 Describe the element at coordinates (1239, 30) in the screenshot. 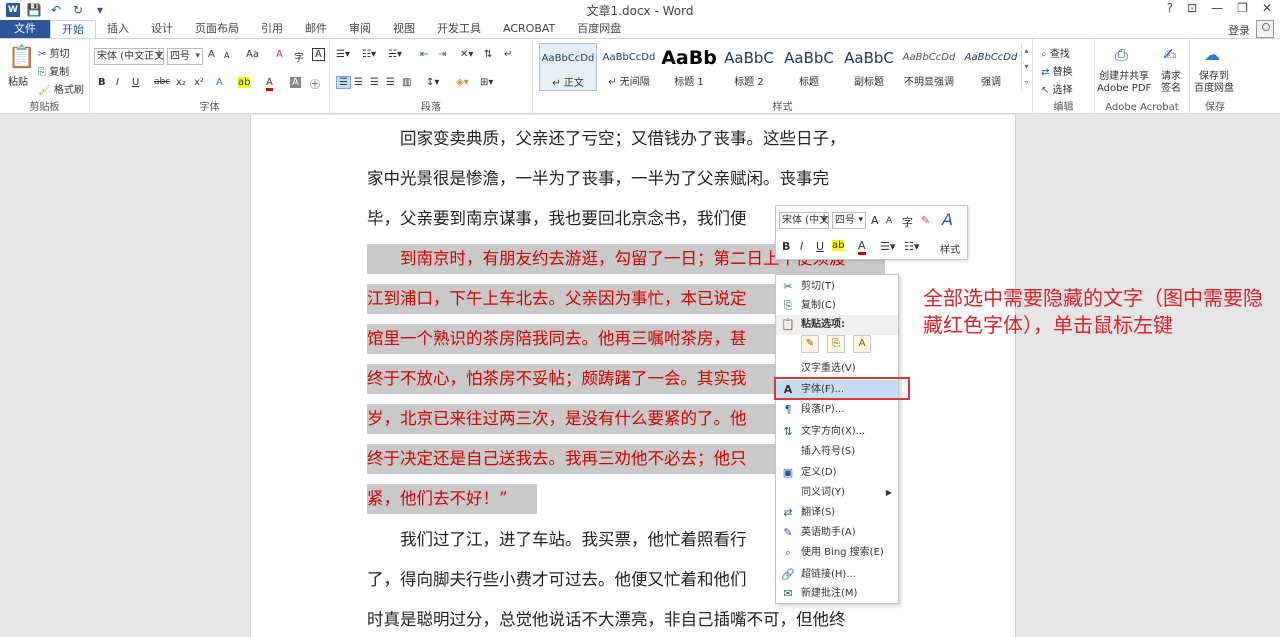

I see `login-link: 登录` at that location.